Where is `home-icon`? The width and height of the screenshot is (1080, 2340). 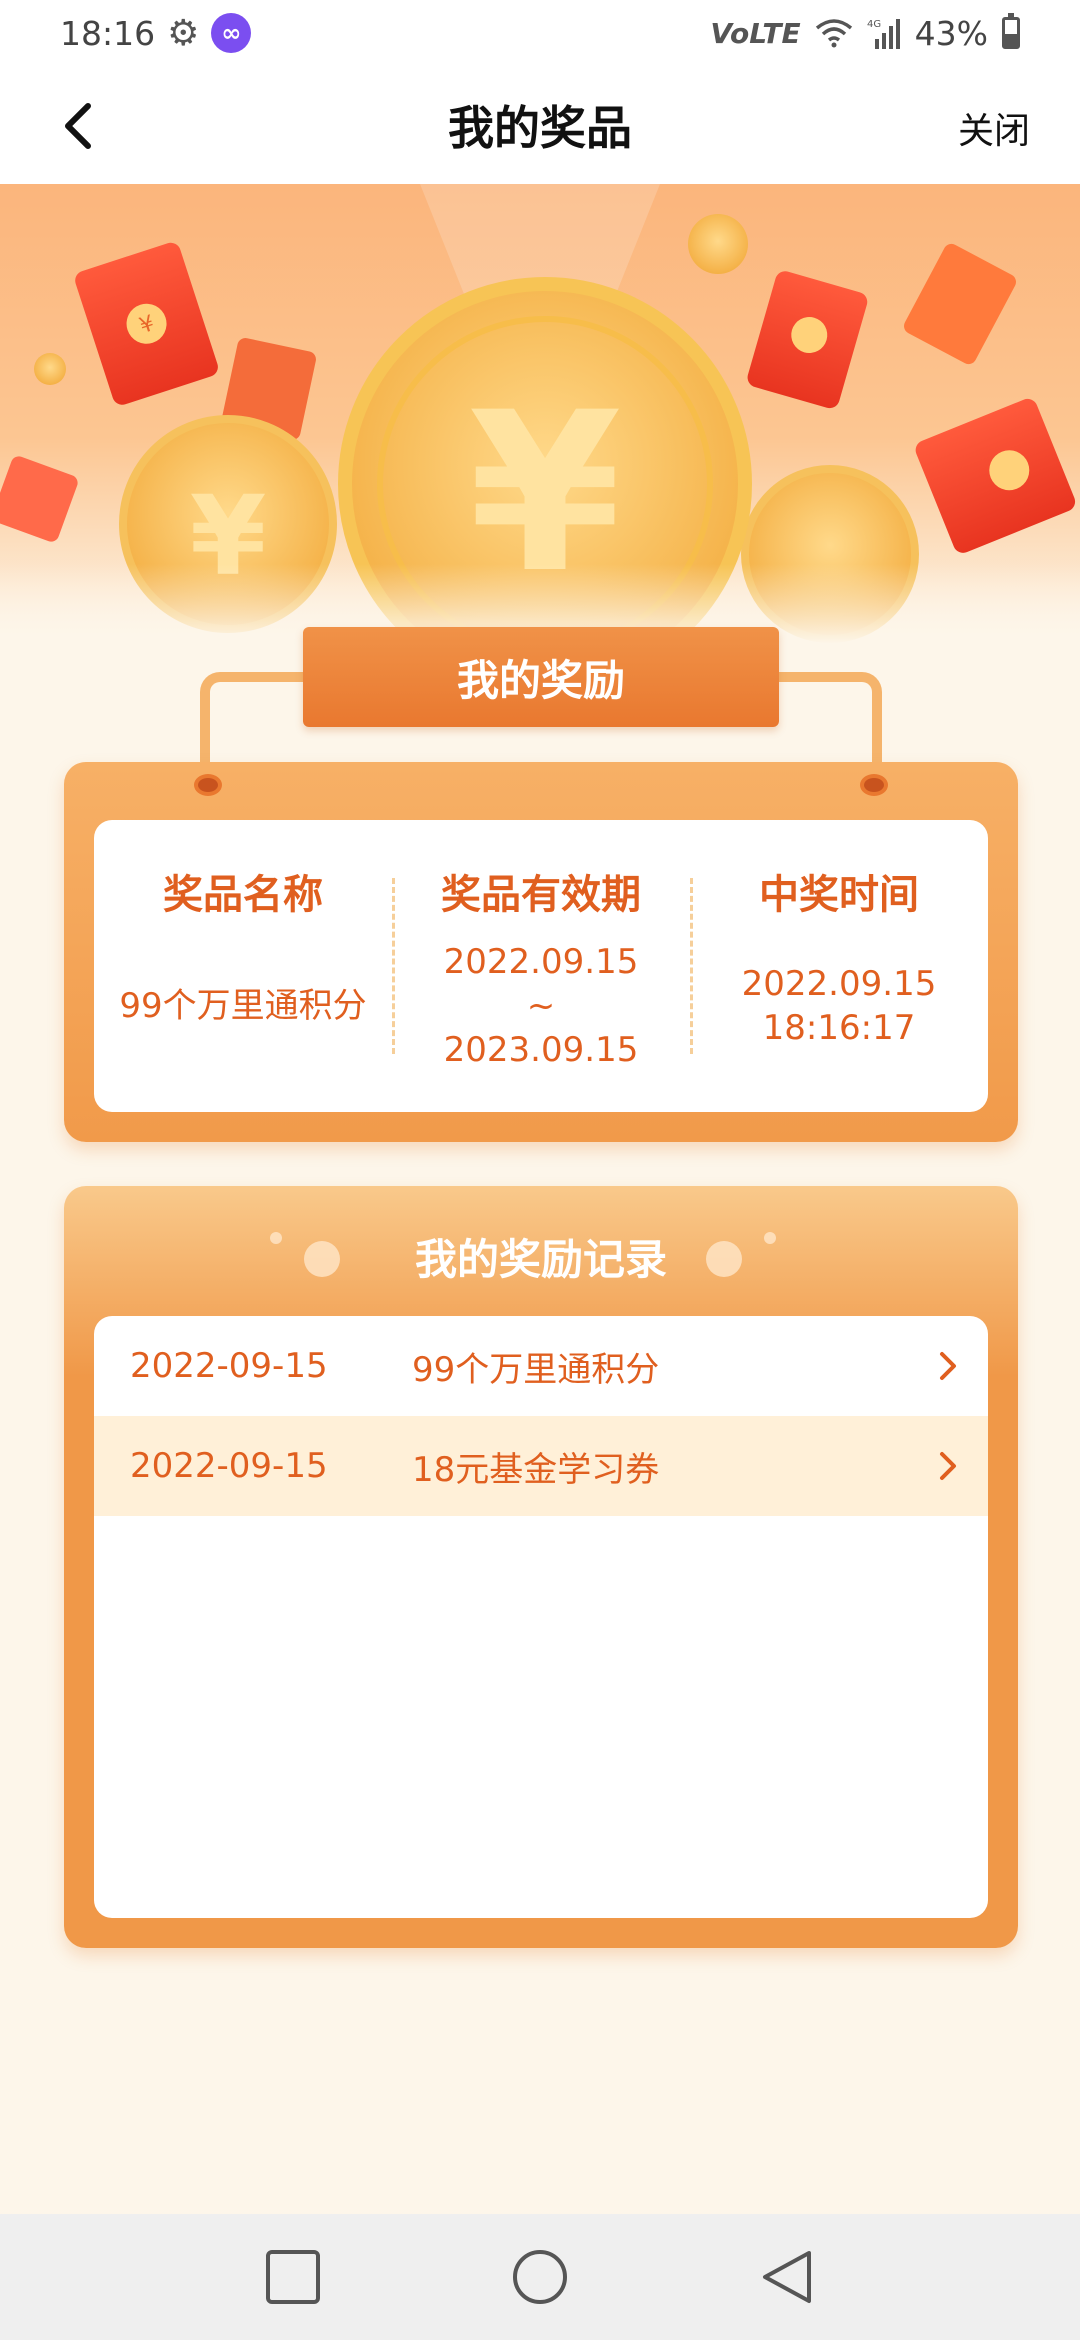 home-icon is located at coordinates (540, 2277).